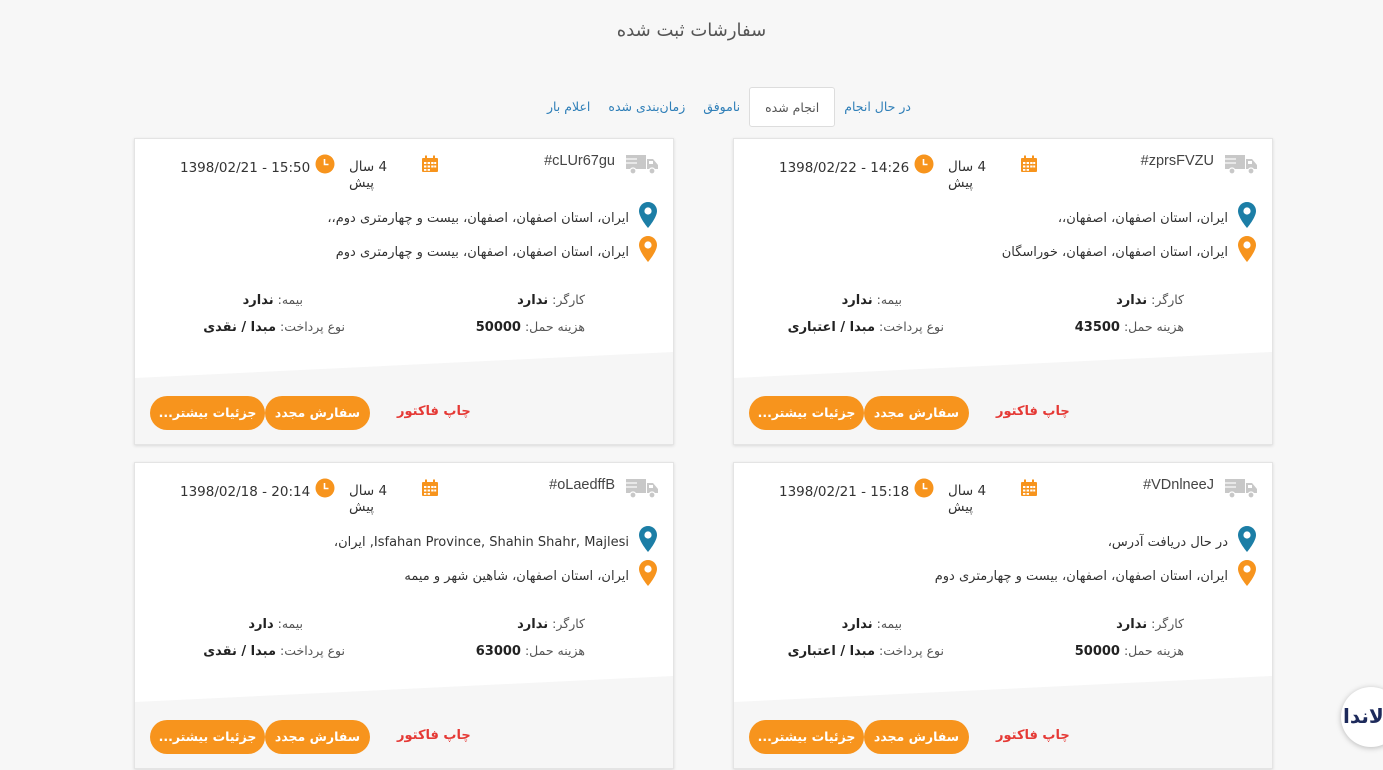 This screenshot has width=1383, height=770. I want to click on cost-info: هزینه حمل: 43500, so click(1129, 327).